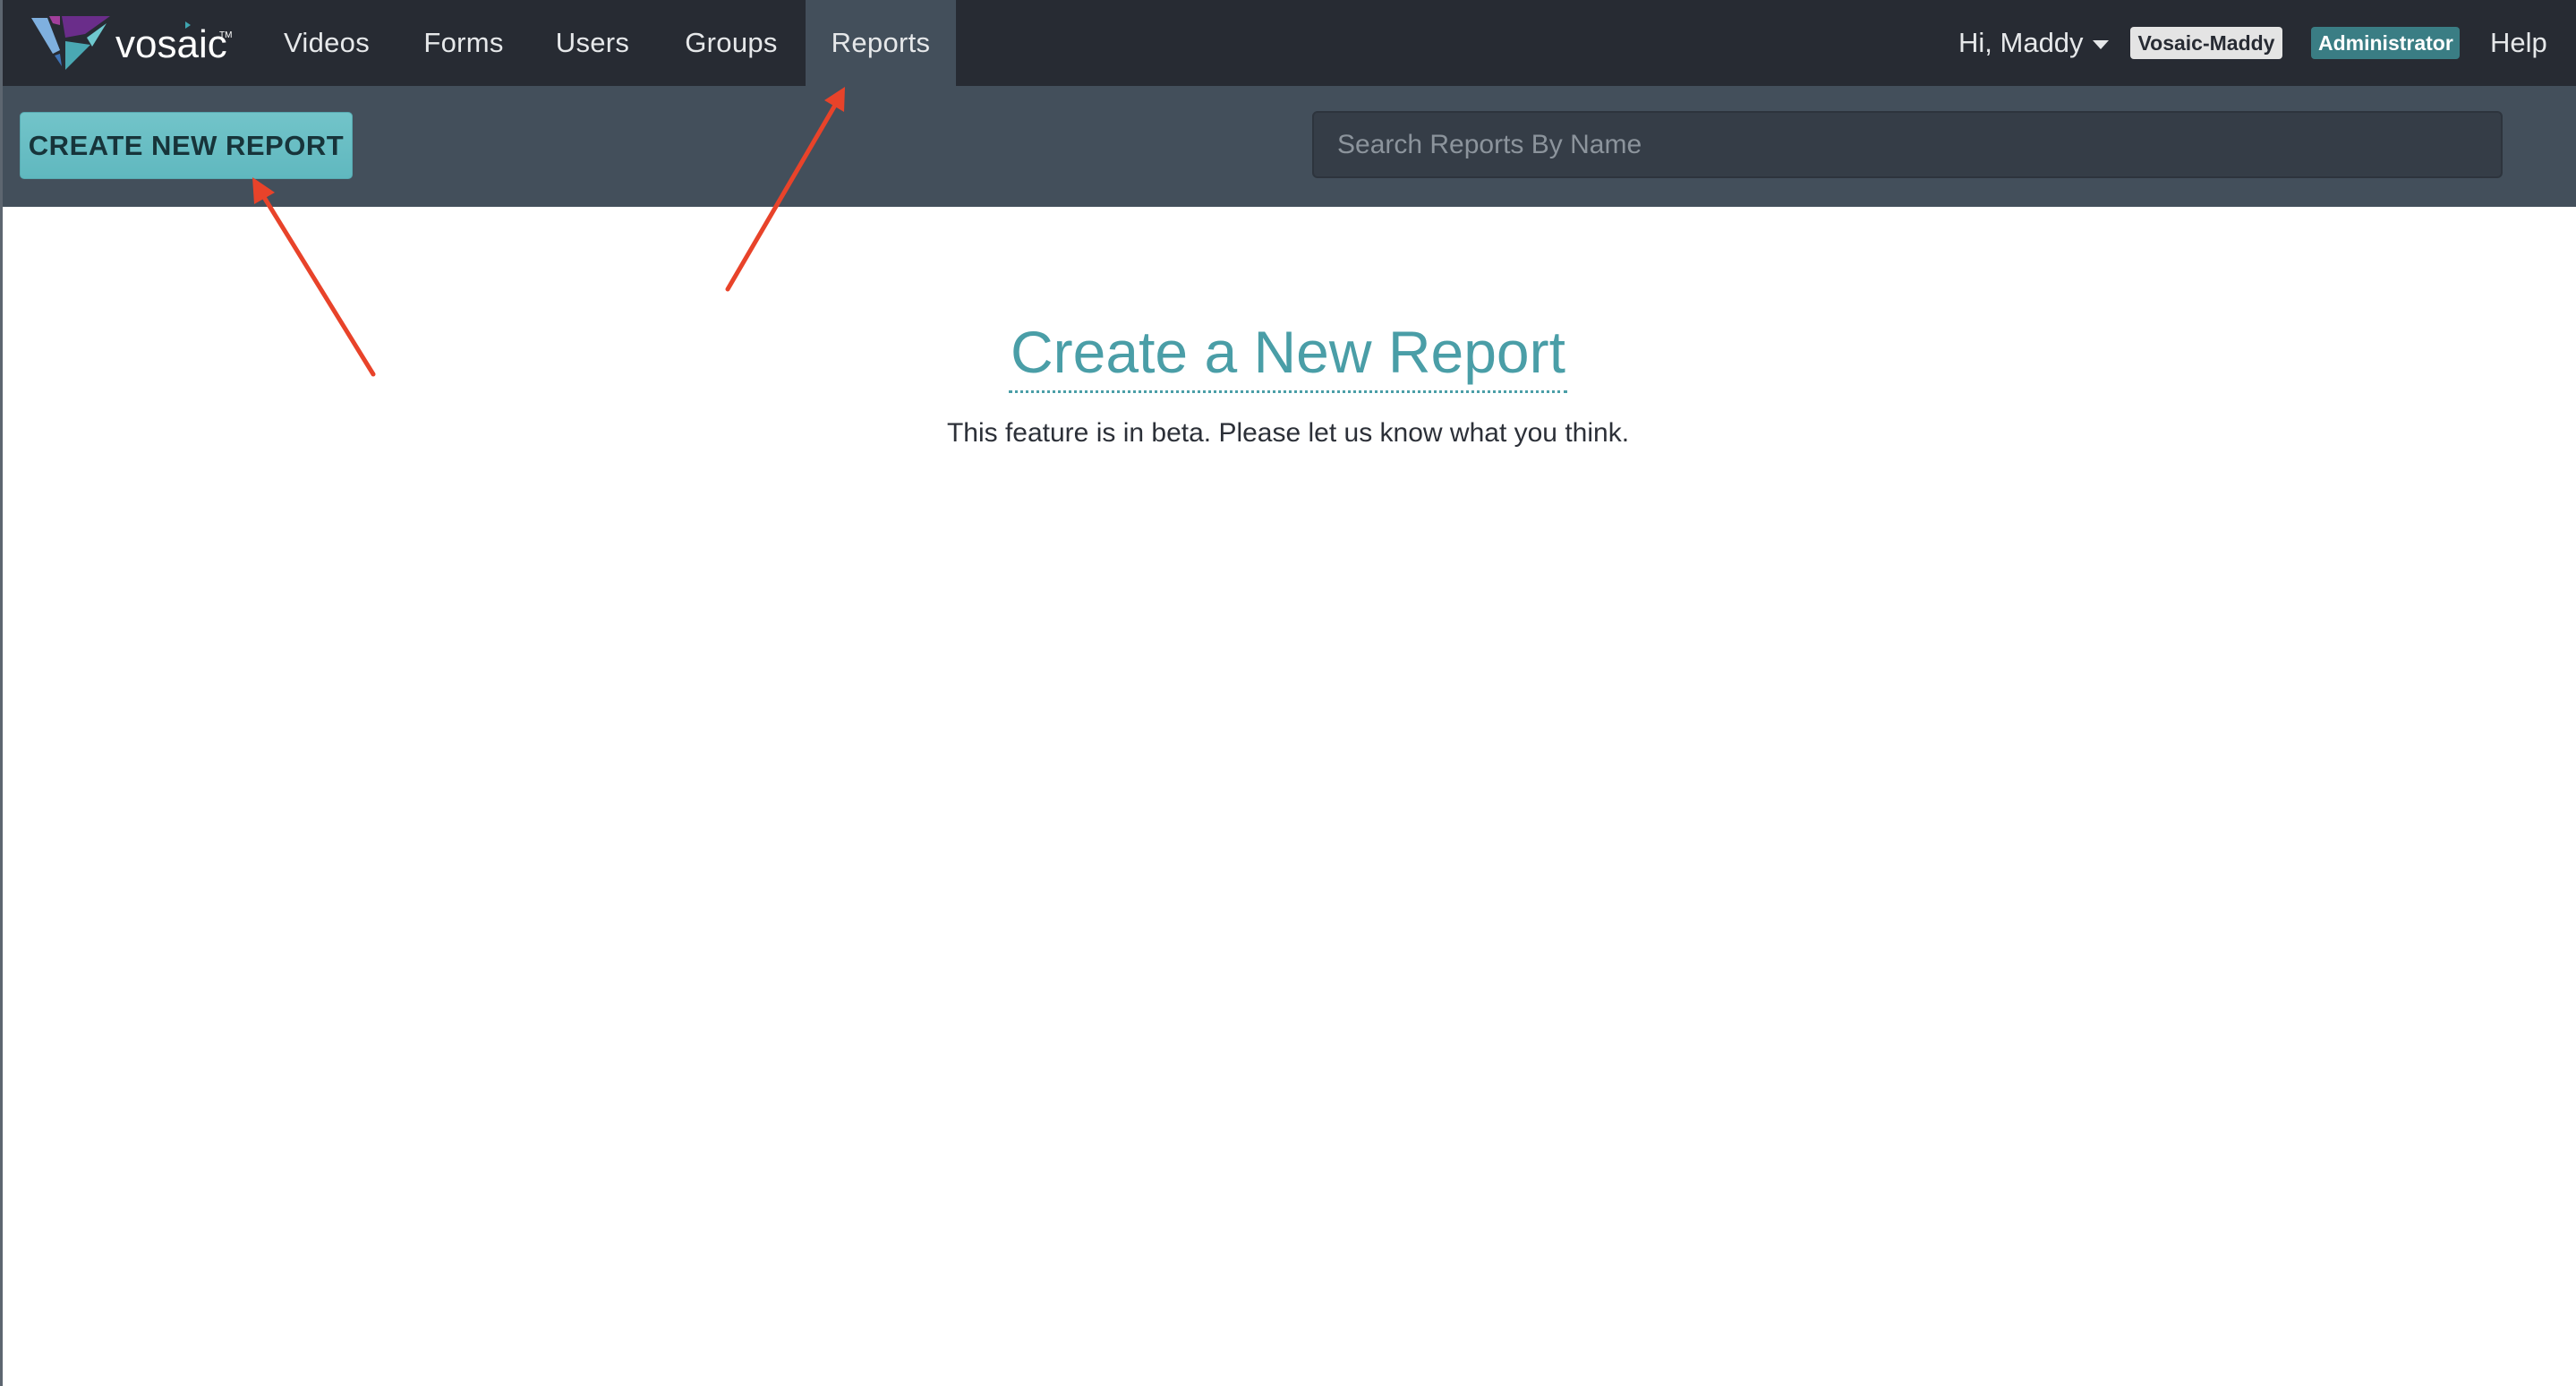  Describe the element at coordinates (327, 43) in the screenshot. I see `nav-videos: Videos` at that location.